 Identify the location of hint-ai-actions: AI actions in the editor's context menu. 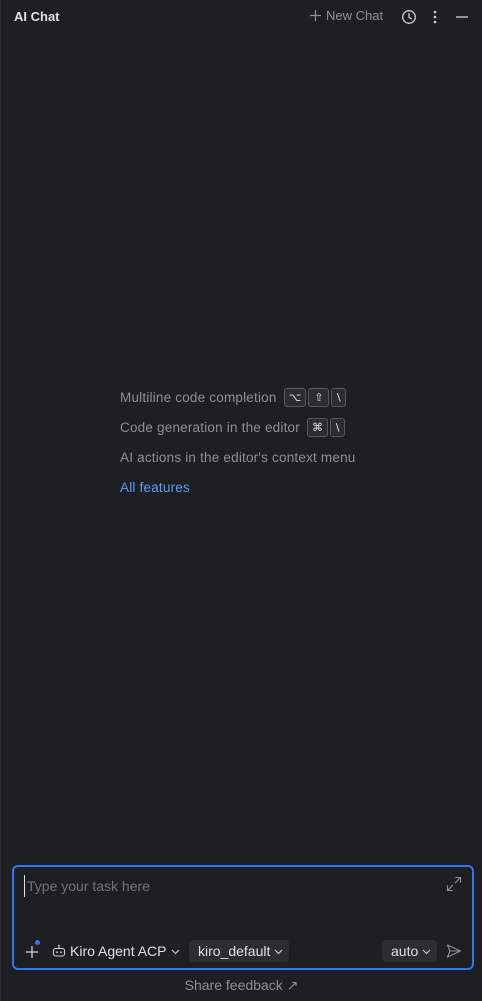
(238, 457).